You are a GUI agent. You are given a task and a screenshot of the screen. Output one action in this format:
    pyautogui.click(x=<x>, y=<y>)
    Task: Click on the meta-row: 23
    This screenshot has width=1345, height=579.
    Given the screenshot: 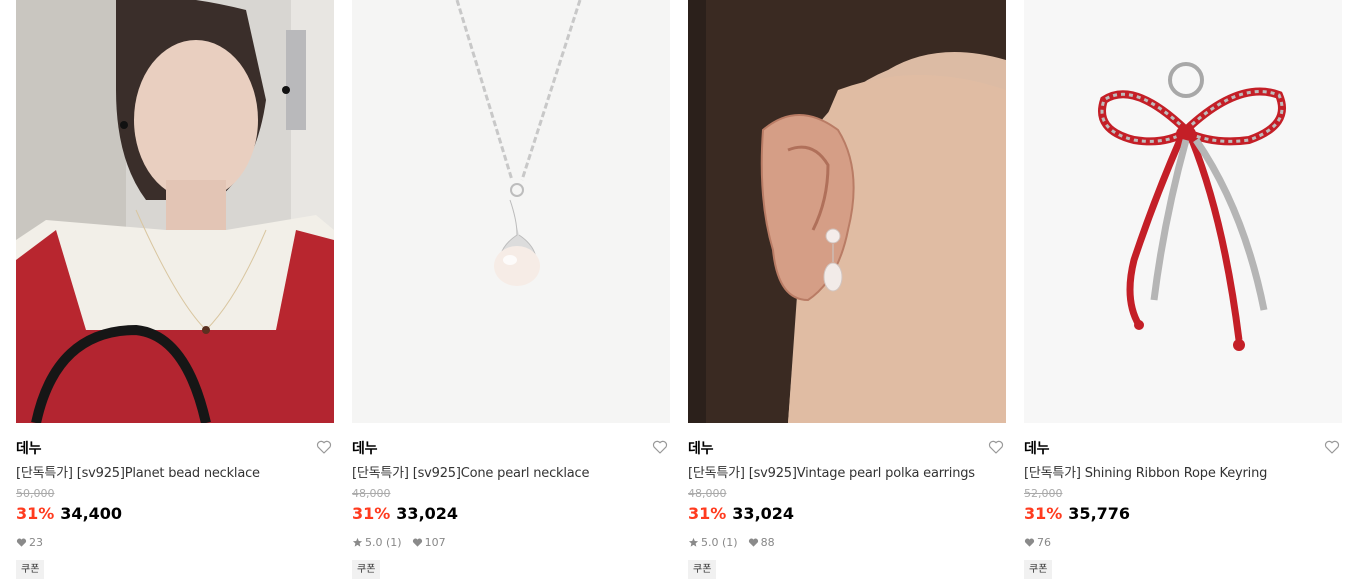 What is the action you would take?
    pyautogui.click(x=34, y=542)
    